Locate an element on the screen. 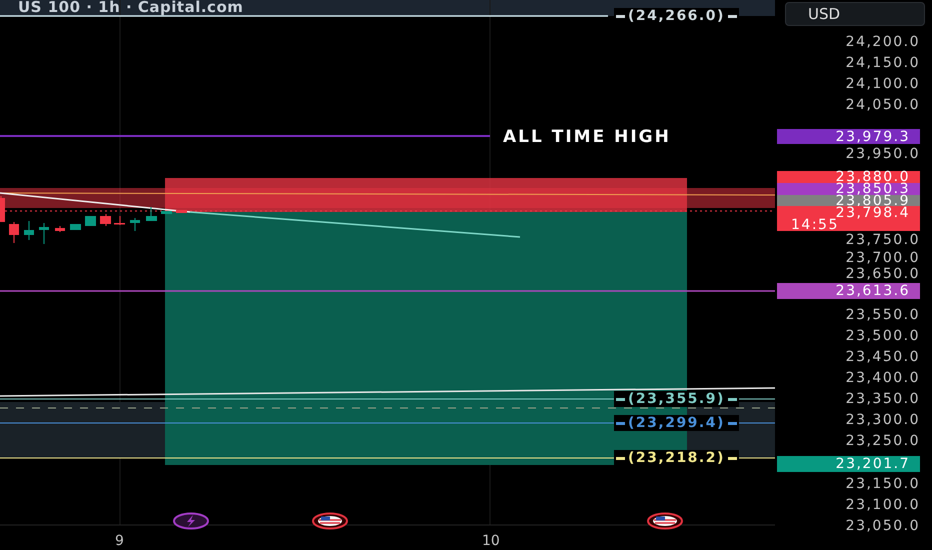 This screenshot has width=932, height=550. level-label: (23,218.2) is located at coordinates (676, 458).